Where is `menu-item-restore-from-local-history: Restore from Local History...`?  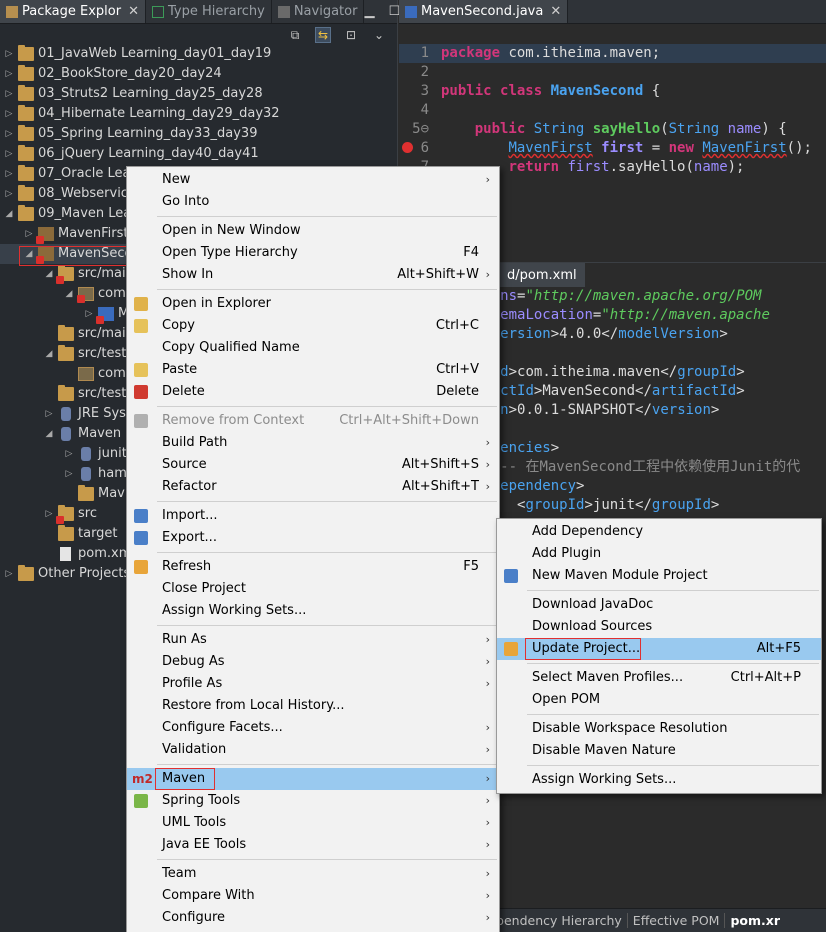 menu-item-restore-from-local-history: Restore from Local History... is located at coordinates (313, 706).